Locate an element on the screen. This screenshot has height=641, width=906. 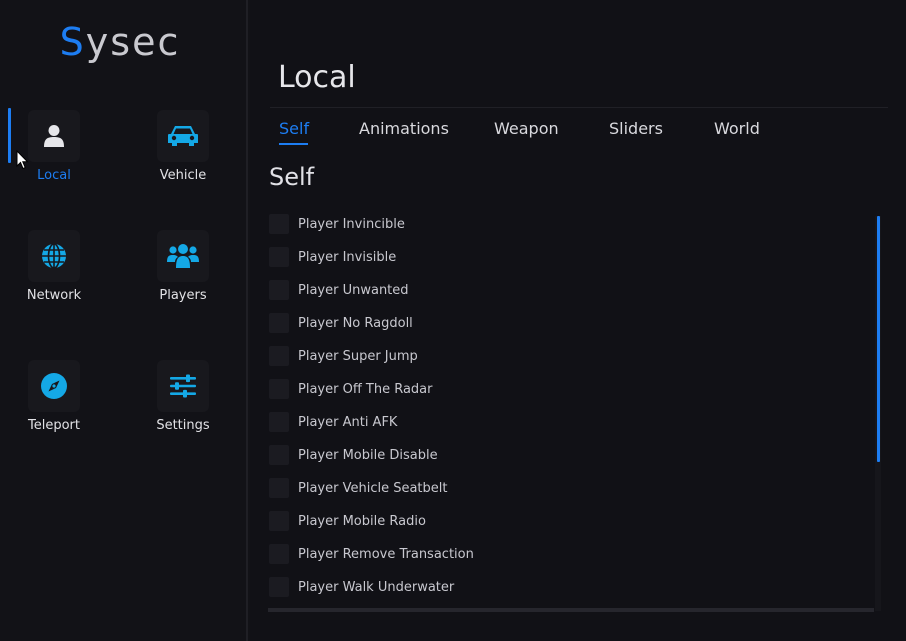
option-player-unwanted: Player Unwanted is located at coordinates (338, 290).